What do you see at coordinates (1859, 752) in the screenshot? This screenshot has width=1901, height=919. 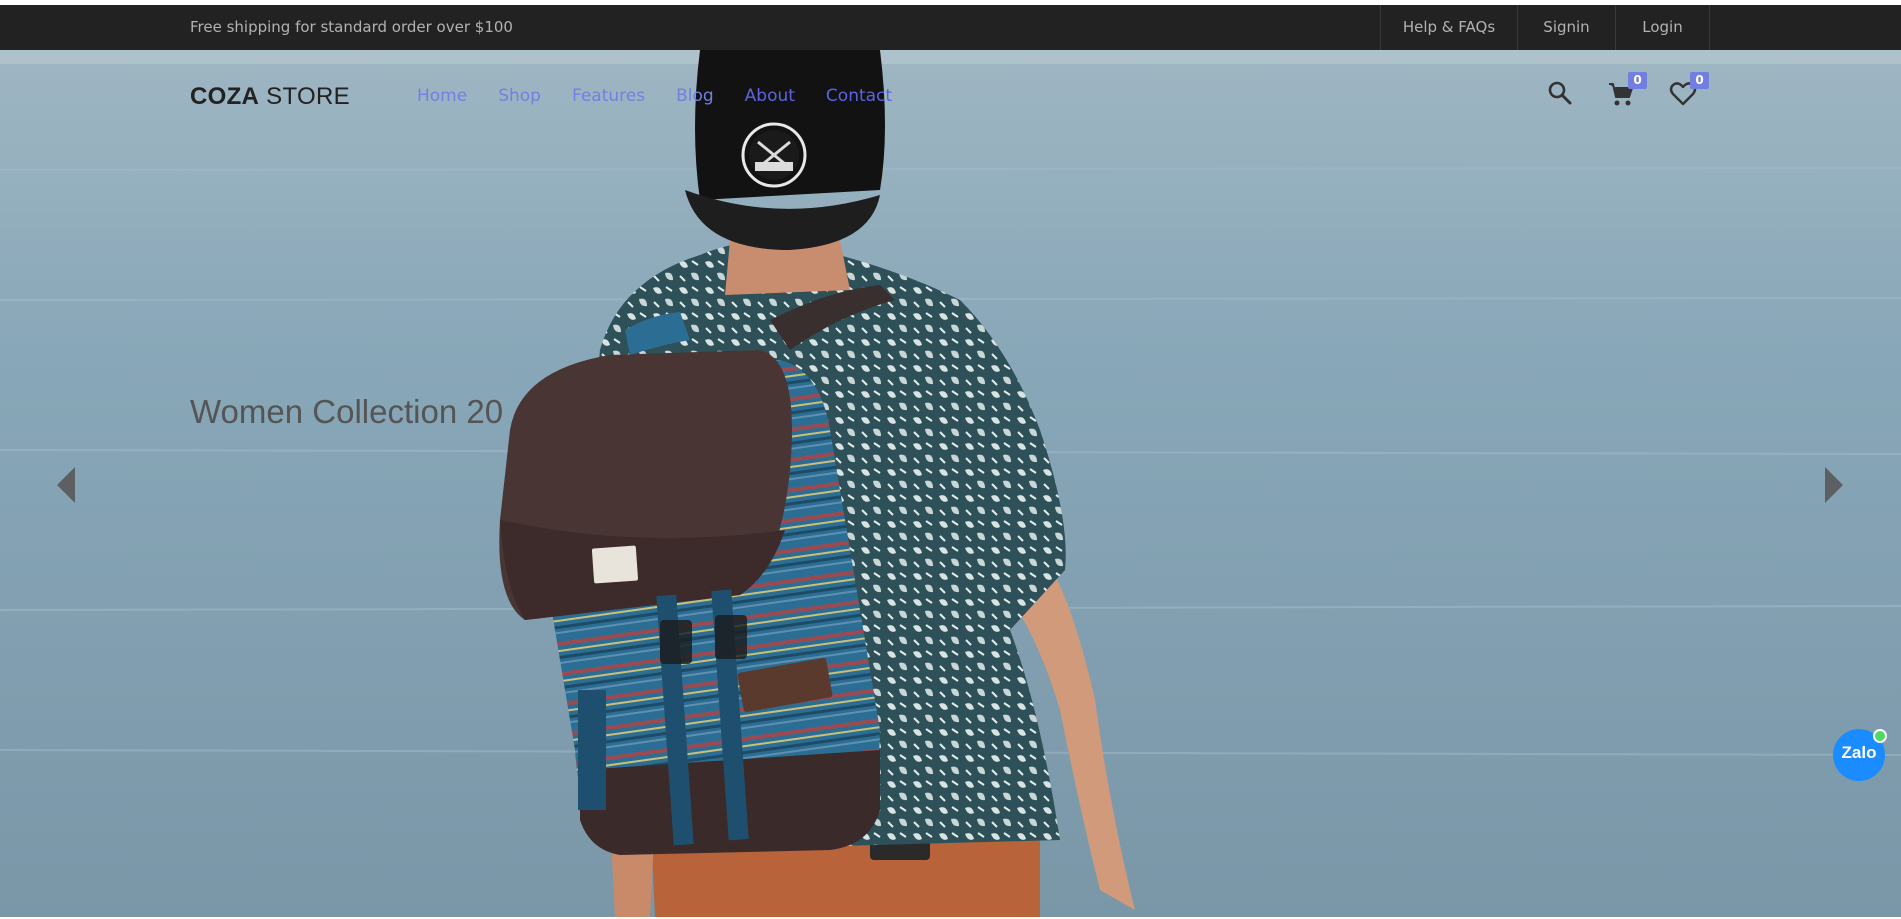 I see `zalo-label: Zalo` at bounding box center [1859, 752].